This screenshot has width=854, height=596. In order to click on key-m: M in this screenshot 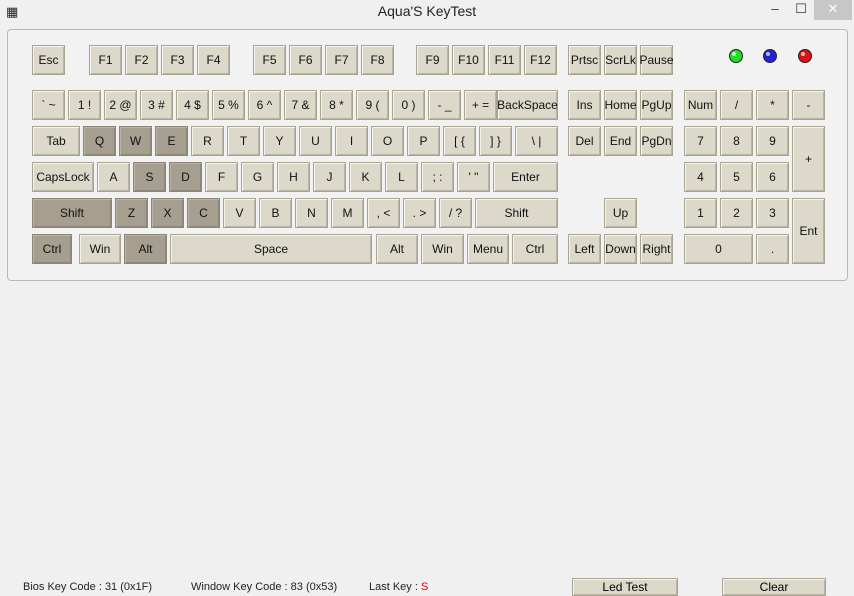, I will do `click(347, 213)`.